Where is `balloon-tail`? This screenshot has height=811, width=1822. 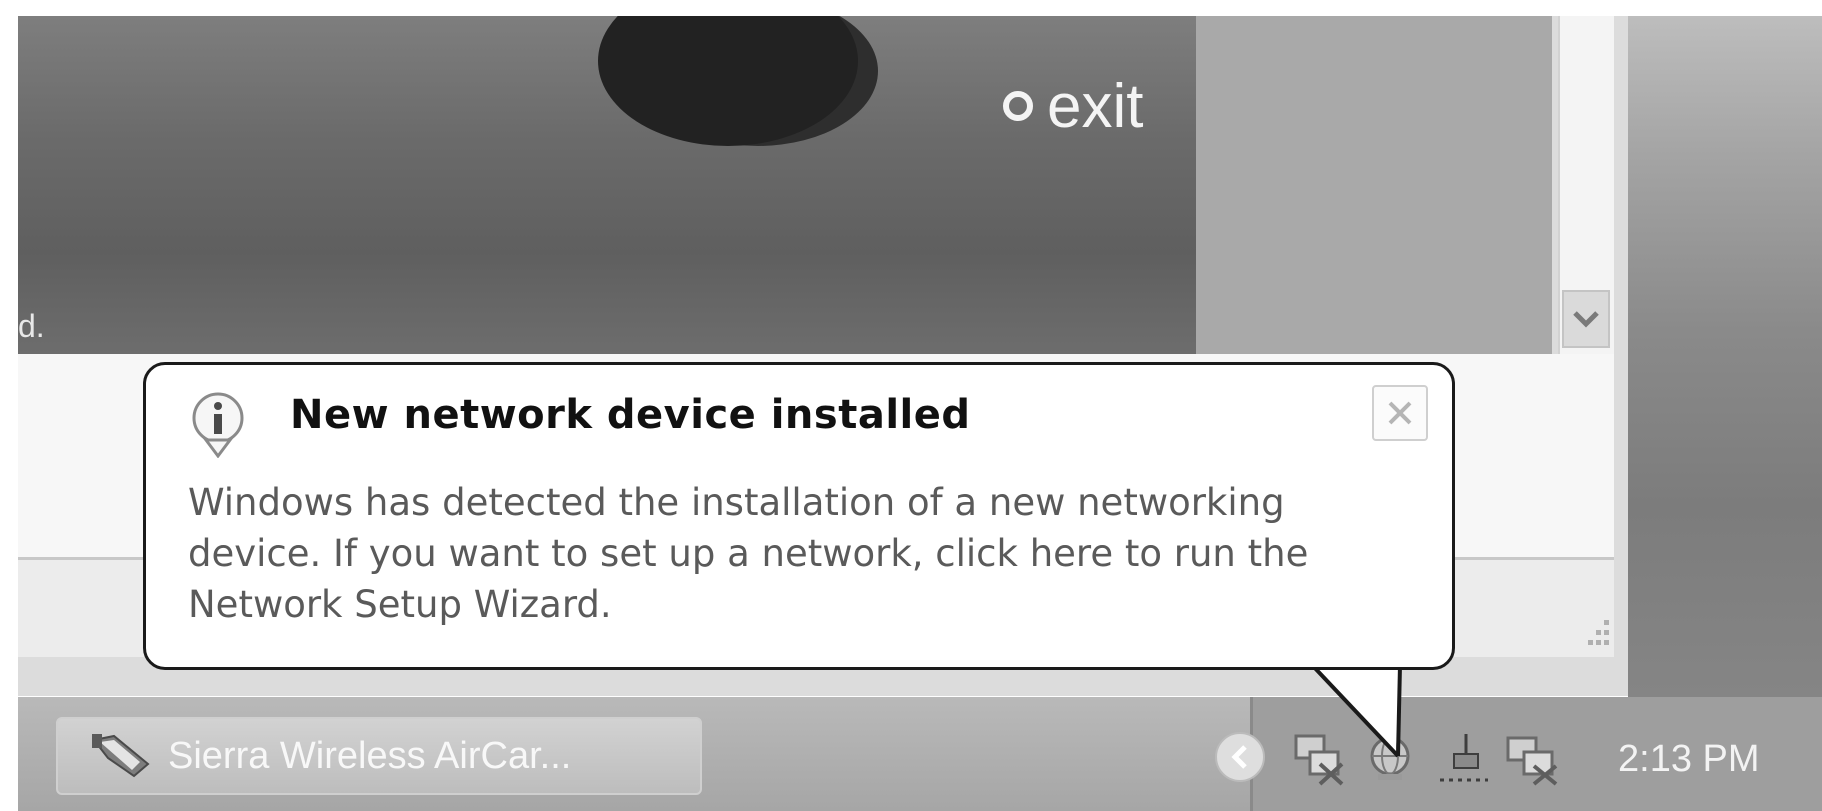
balloon-tail is located at coordinates (1356, 711).